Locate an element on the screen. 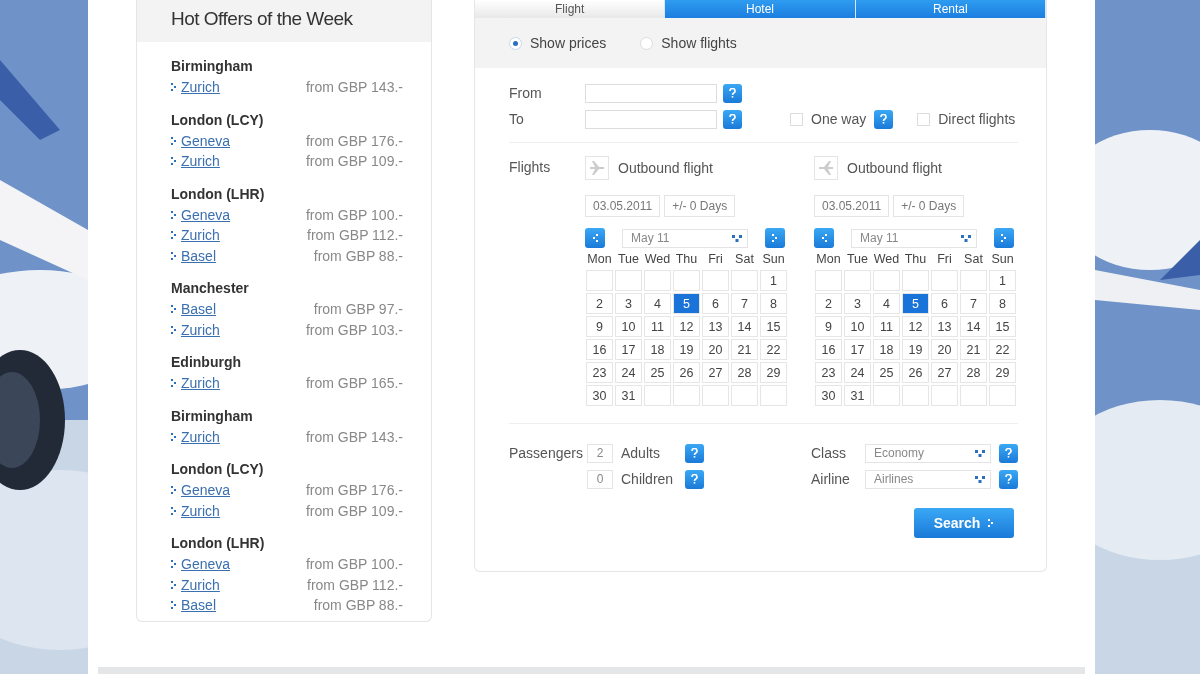 This screenshot has width=1200, height=674. tab: Rental is located at coordinates (950, 9).